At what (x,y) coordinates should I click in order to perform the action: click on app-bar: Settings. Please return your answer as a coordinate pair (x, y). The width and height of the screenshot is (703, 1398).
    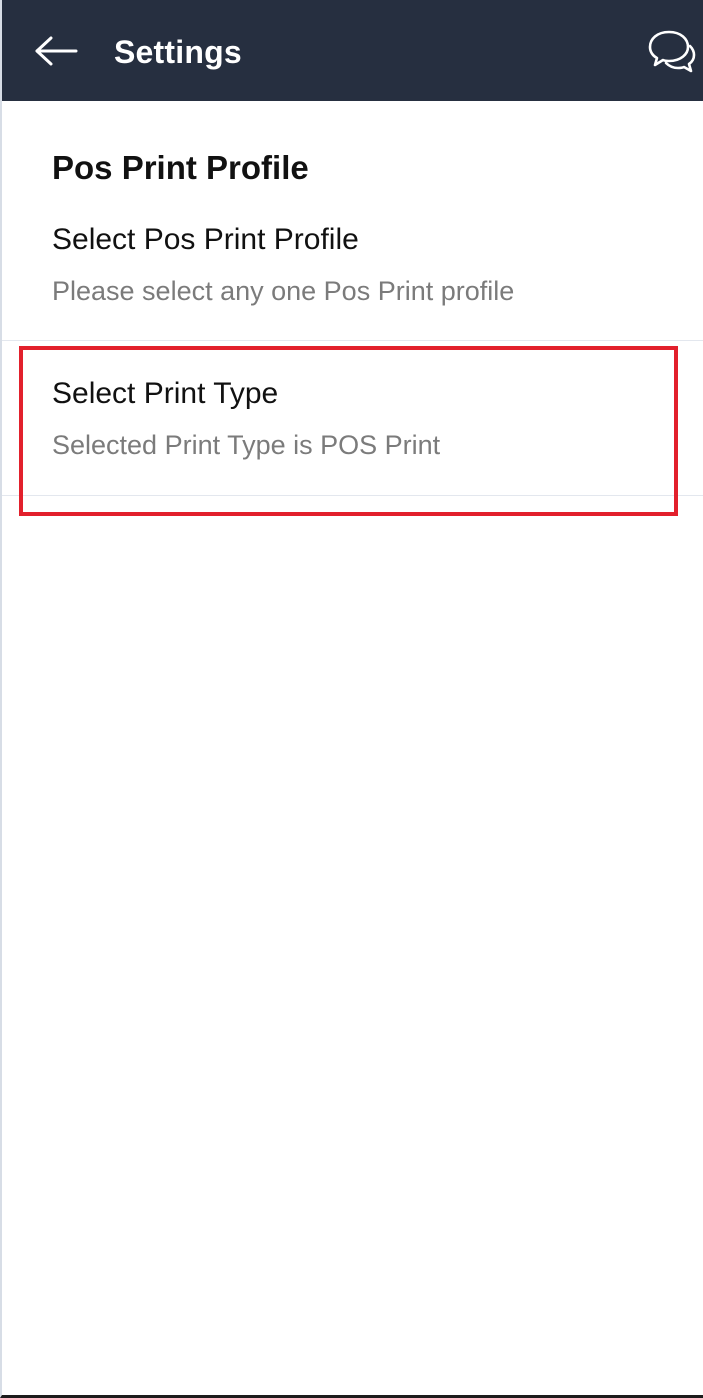
    Looking at the image, I should click on (352, 50).